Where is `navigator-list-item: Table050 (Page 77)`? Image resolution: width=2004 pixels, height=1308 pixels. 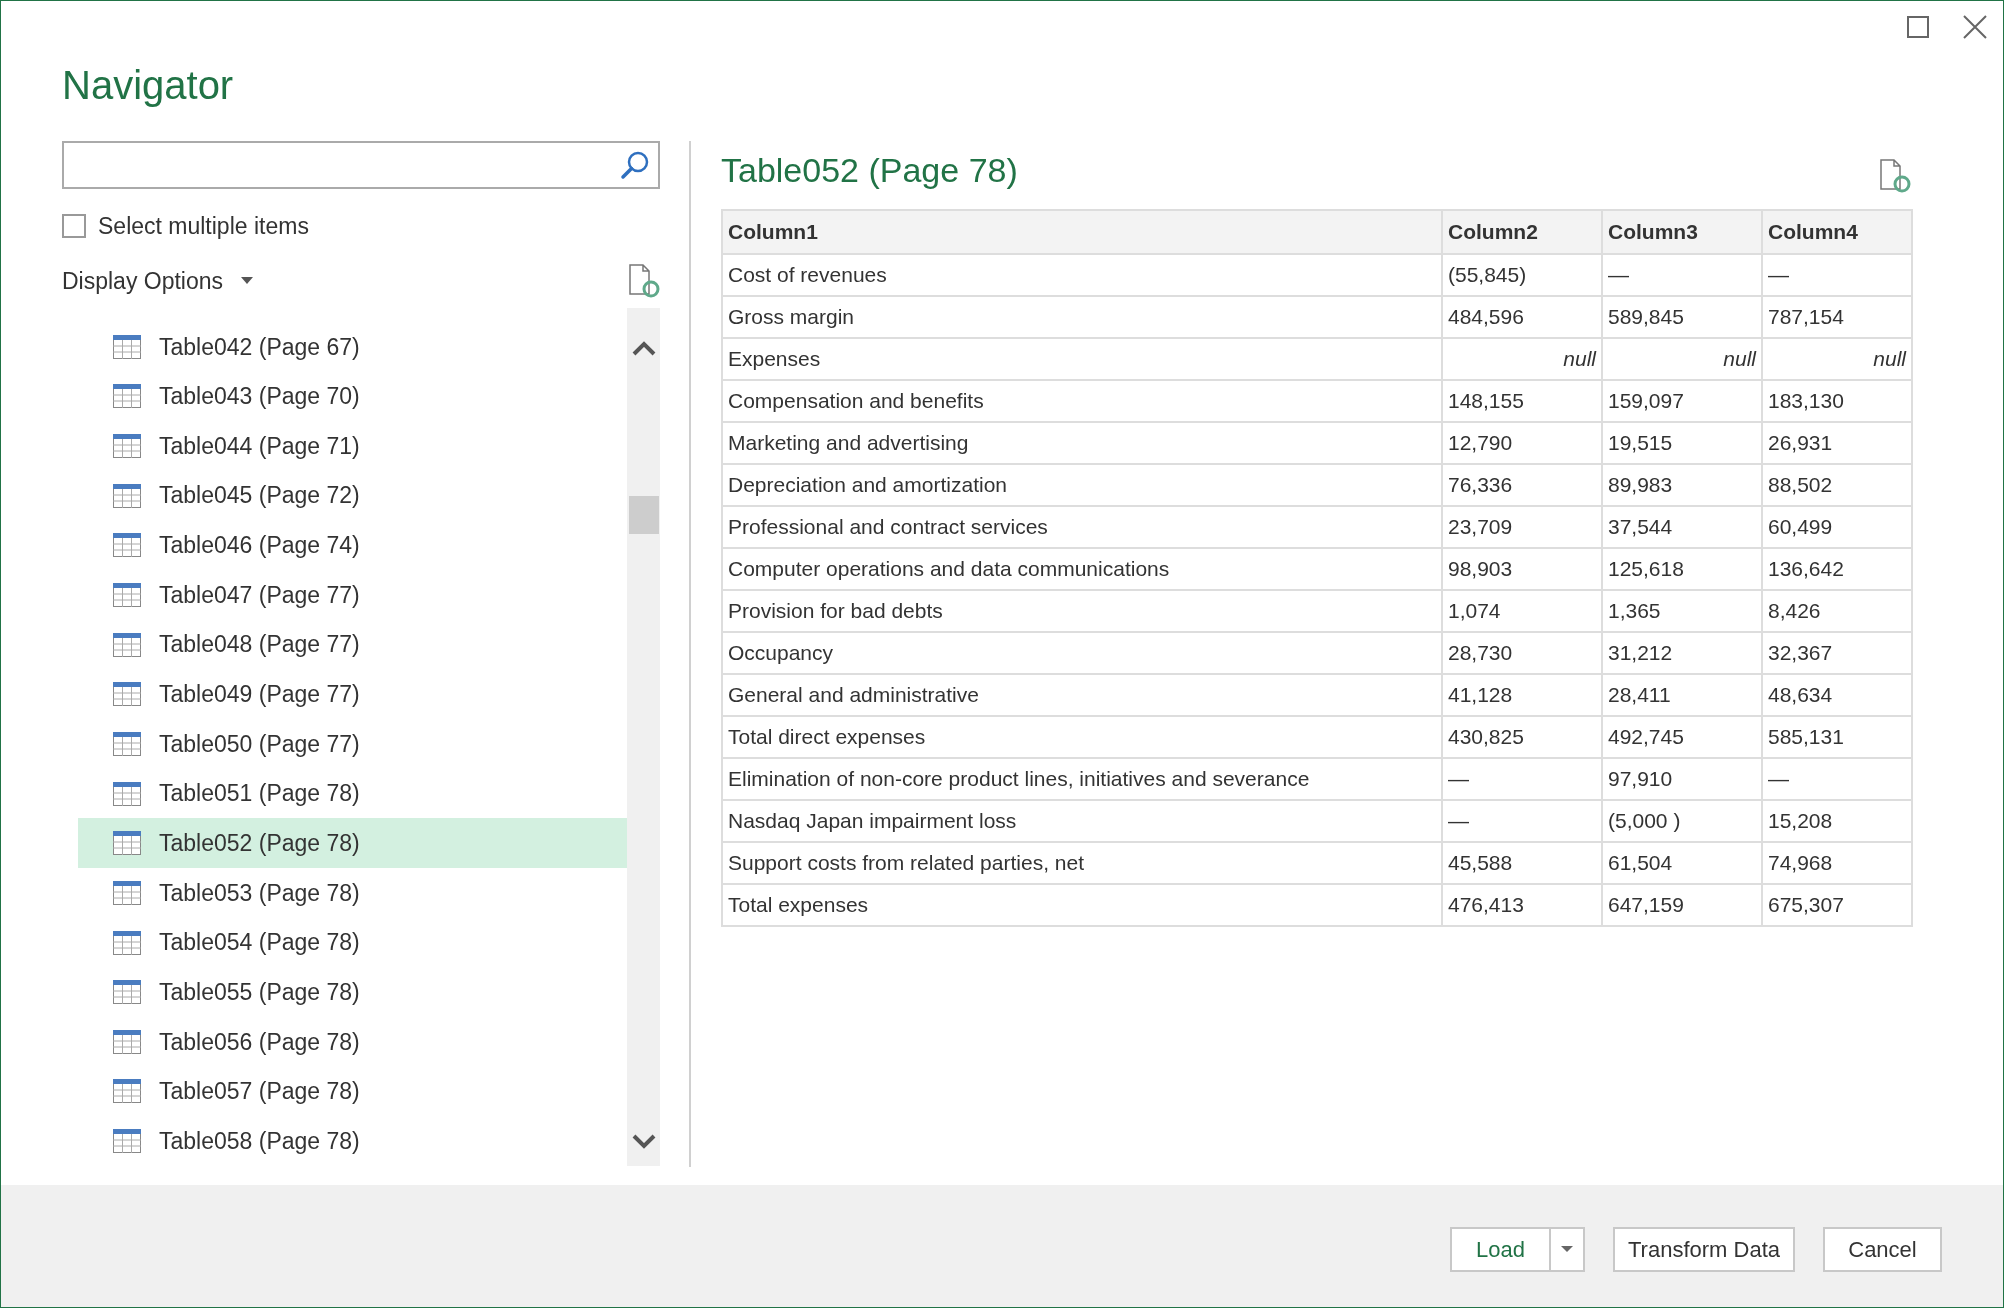
navigator-list-item: Table050 (Page 77) is located at coordinates (352, 744).